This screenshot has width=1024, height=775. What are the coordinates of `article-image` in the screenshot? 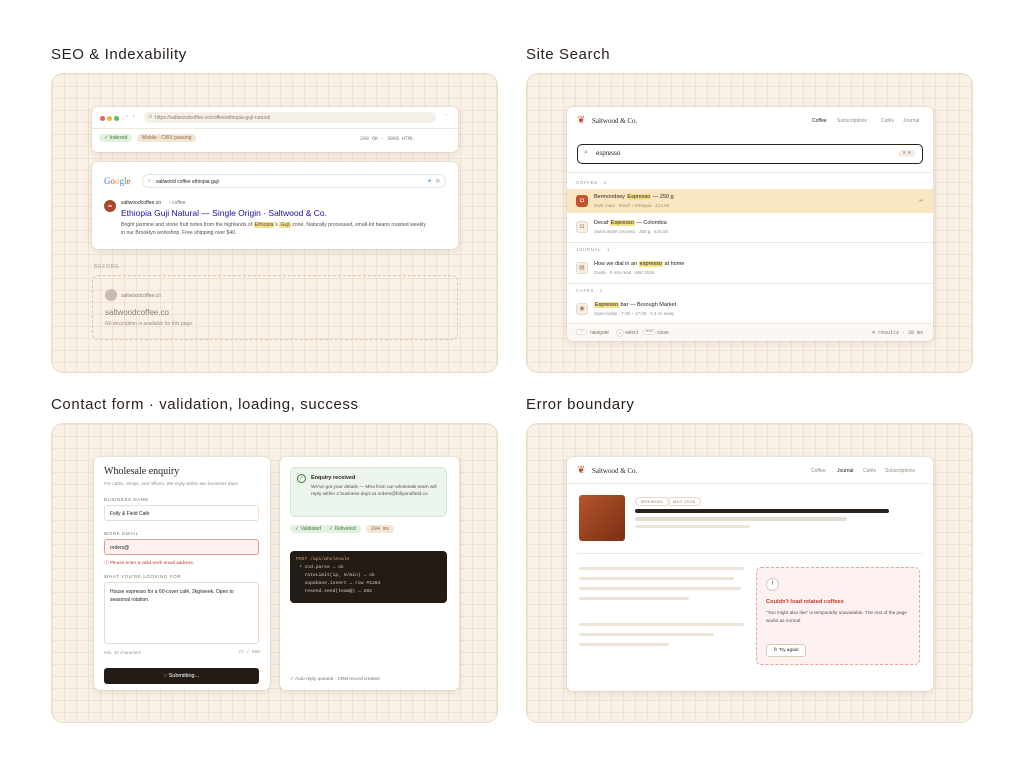 It's located at (602, 518).